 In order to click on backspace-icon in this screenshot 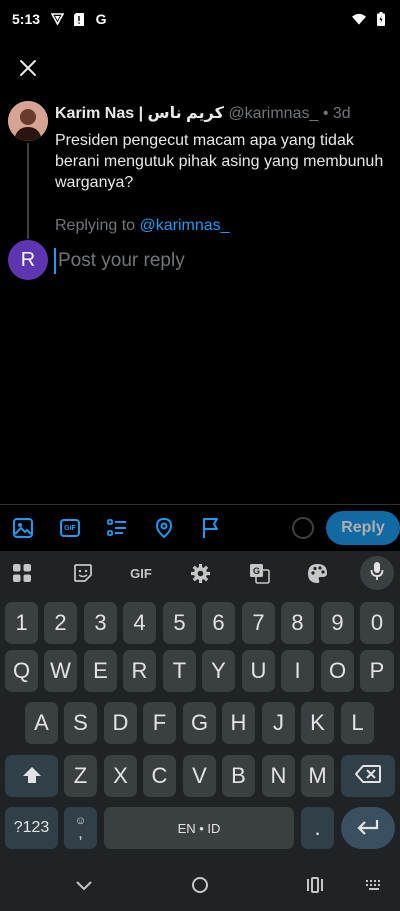, I will do `click(368, 776)`.